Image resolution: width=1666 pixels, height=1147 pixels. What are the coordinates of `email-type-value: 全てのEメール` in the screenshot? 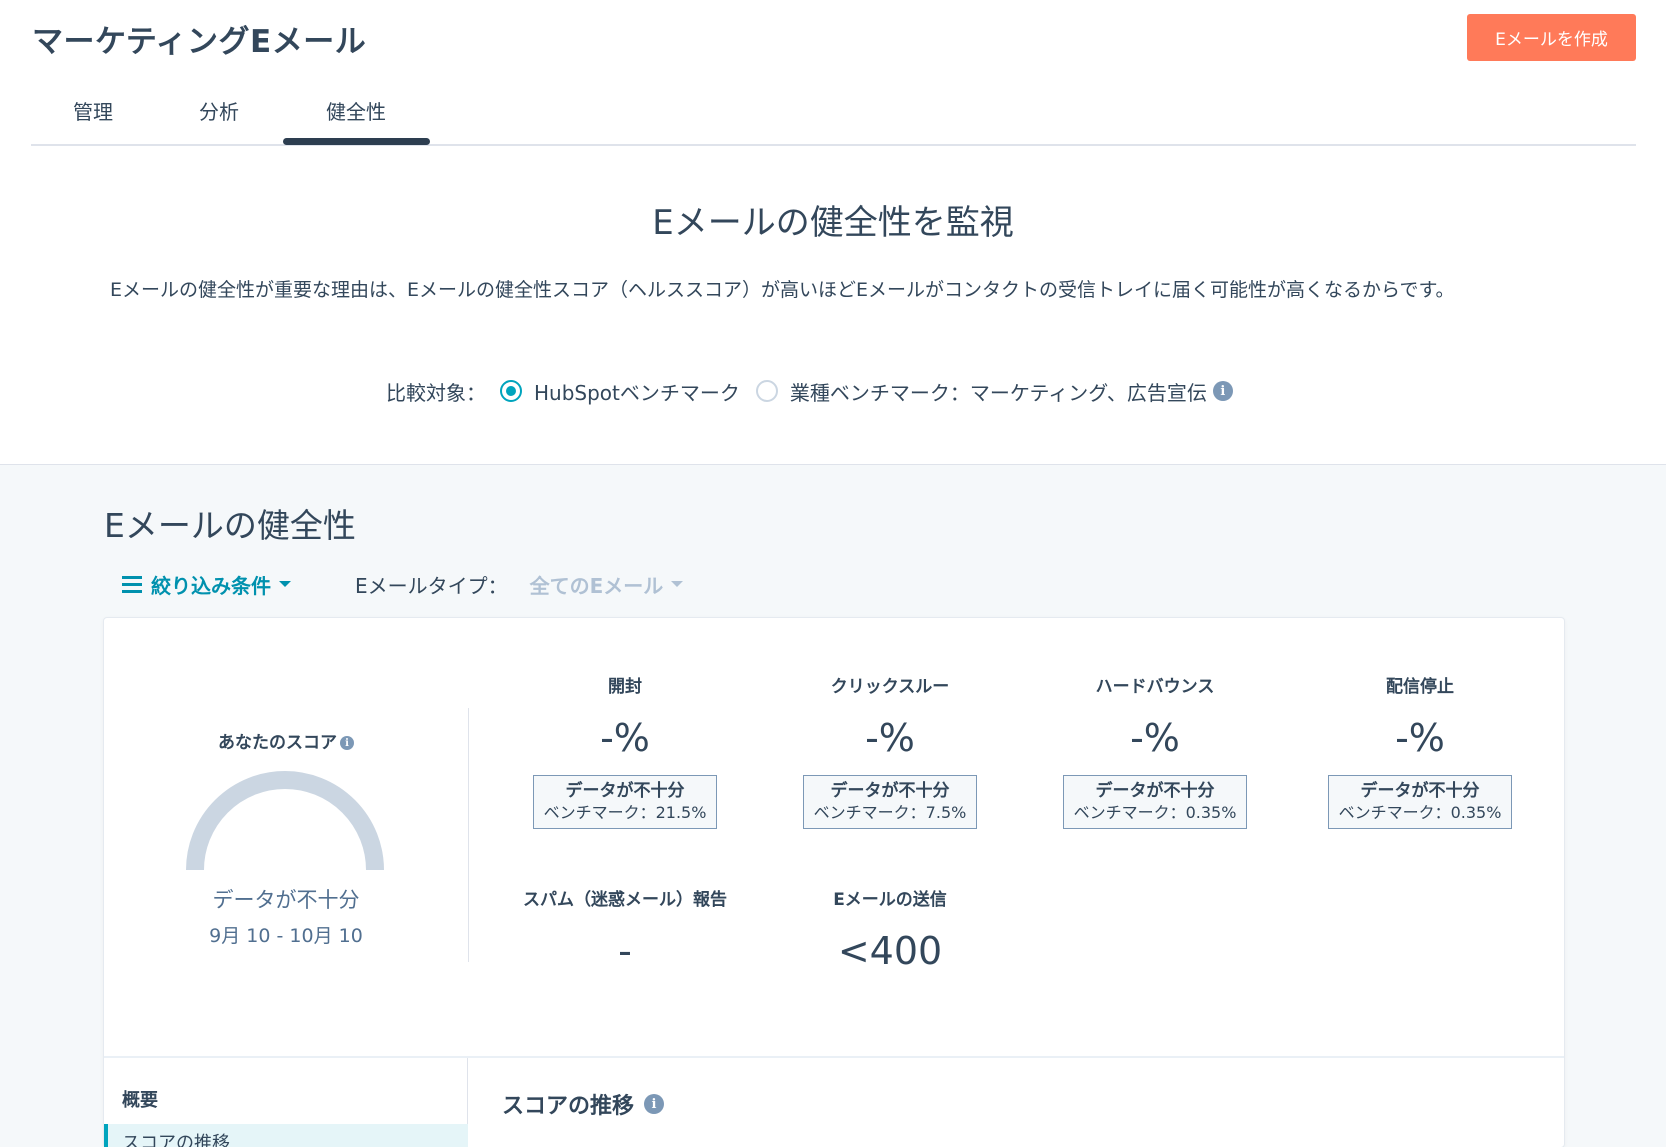 It's located at (596, 585).